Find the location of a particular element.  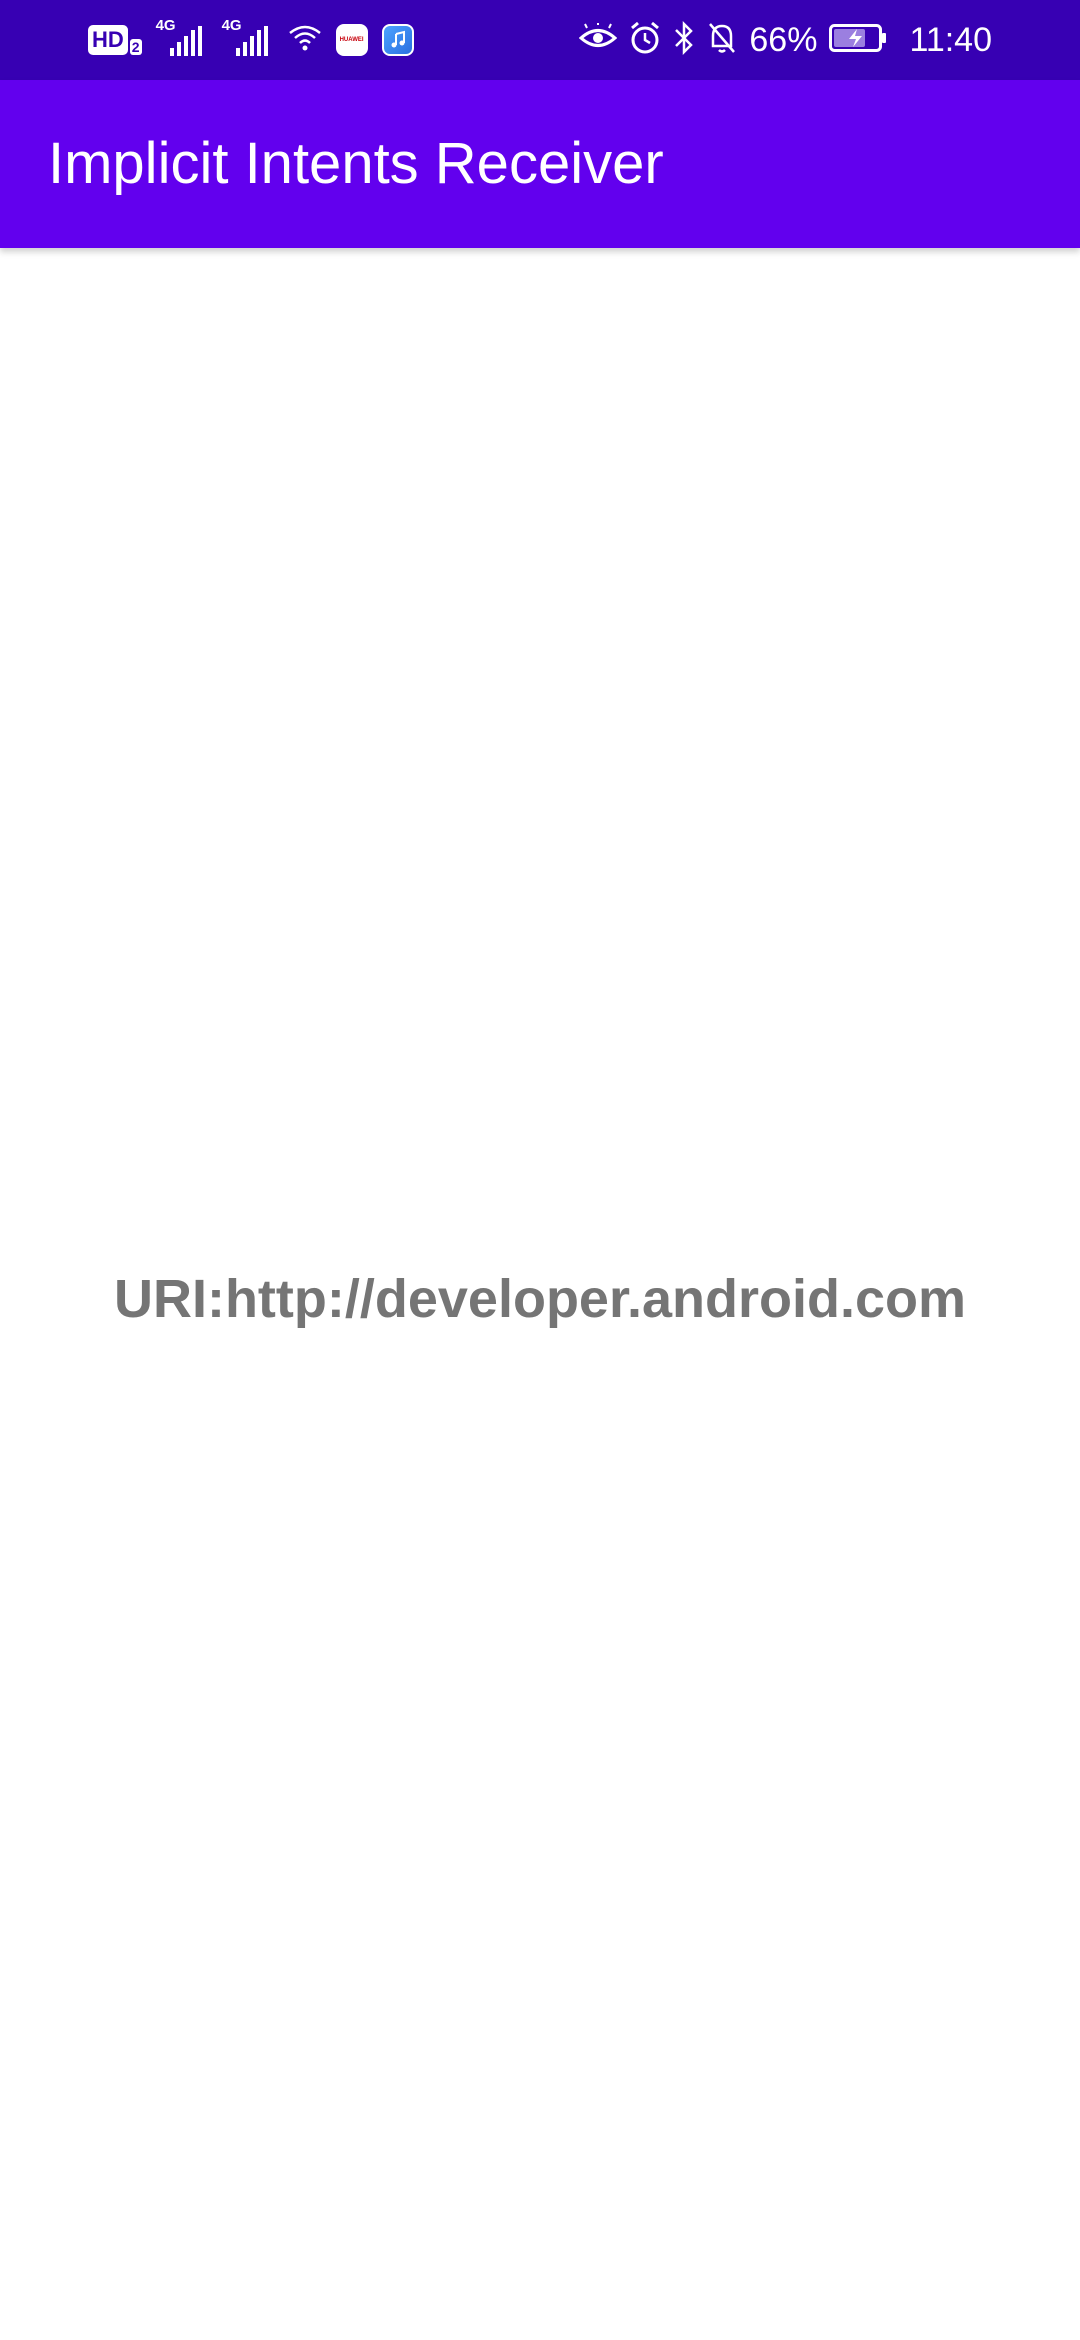

hd-label: HD is located at coordinates (108, 40).